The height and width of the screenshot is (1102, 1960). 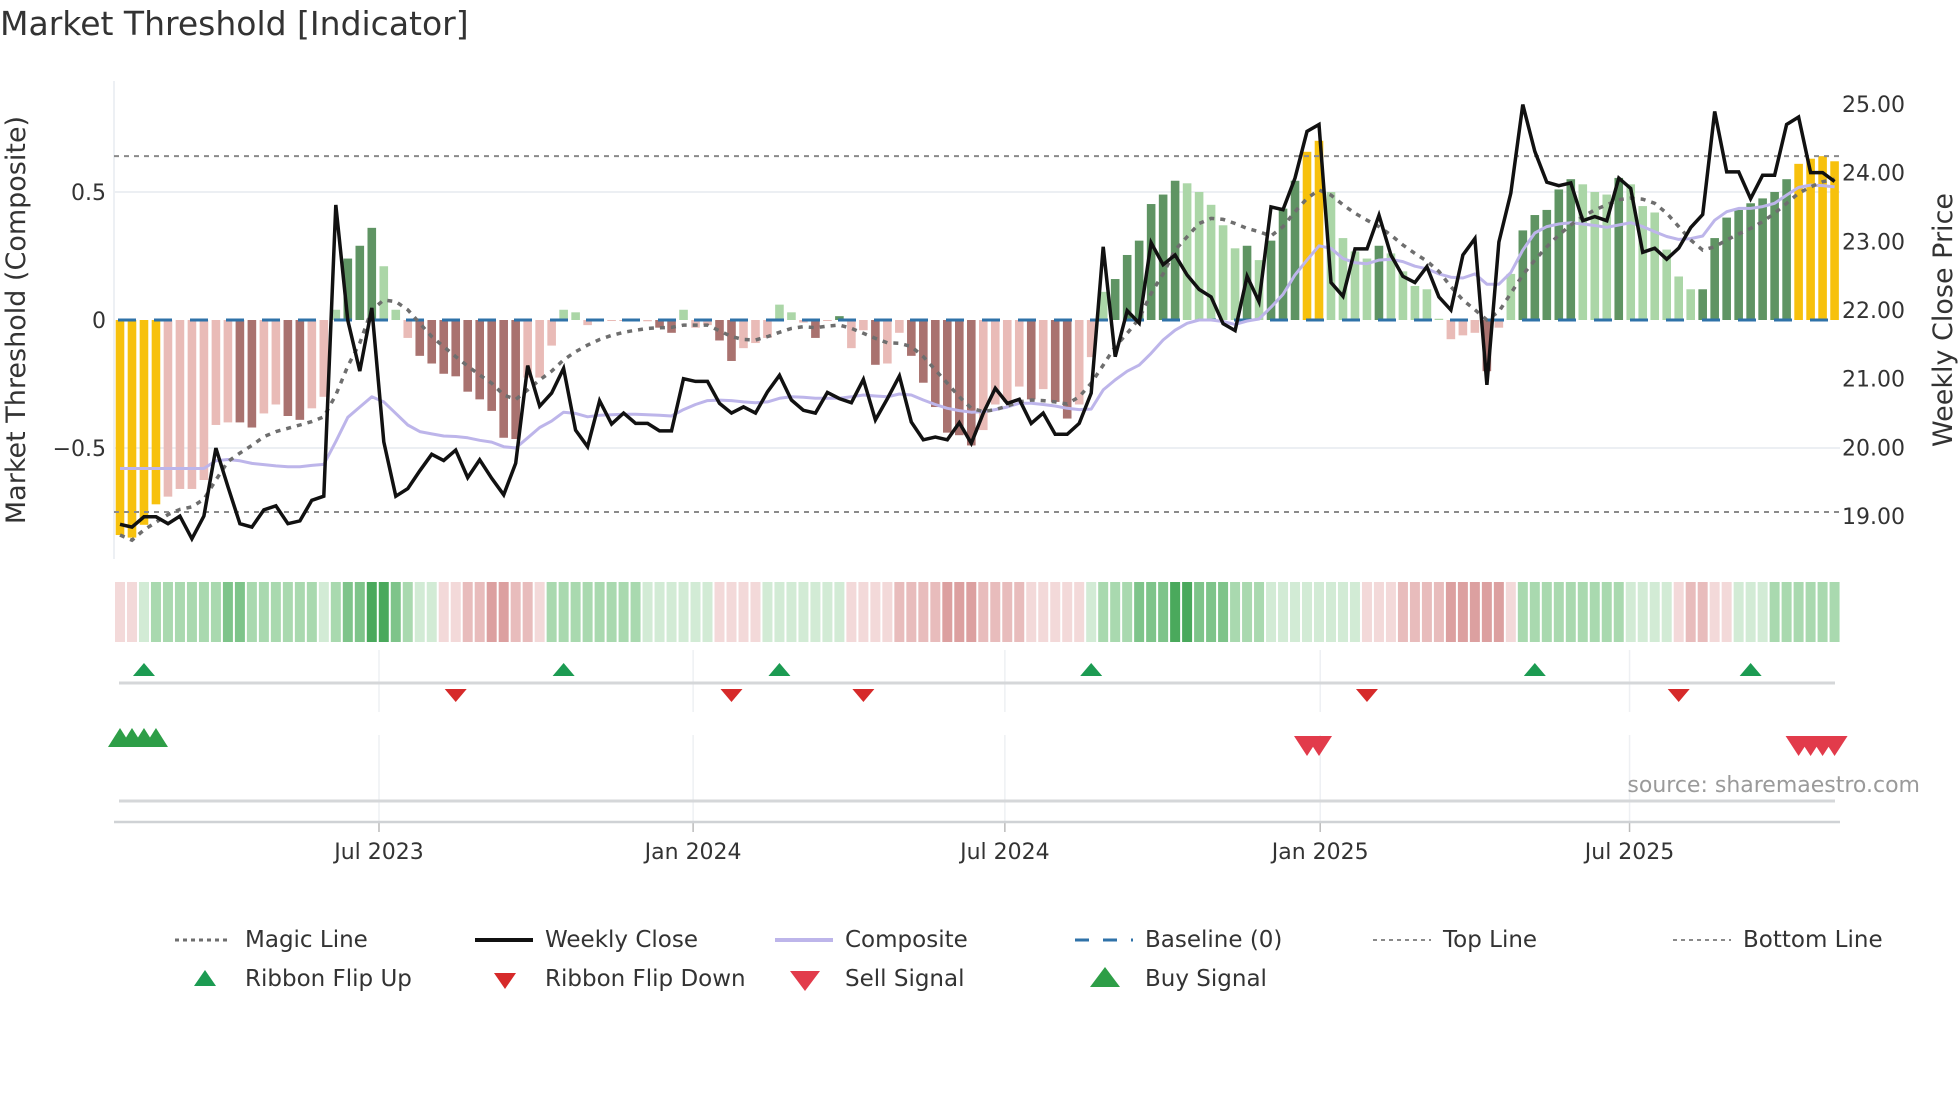 What do you see at coordinates (1490, 940) in the screenshot?
I see `legend-label: Top Line` at bounding box center [1490, 940].